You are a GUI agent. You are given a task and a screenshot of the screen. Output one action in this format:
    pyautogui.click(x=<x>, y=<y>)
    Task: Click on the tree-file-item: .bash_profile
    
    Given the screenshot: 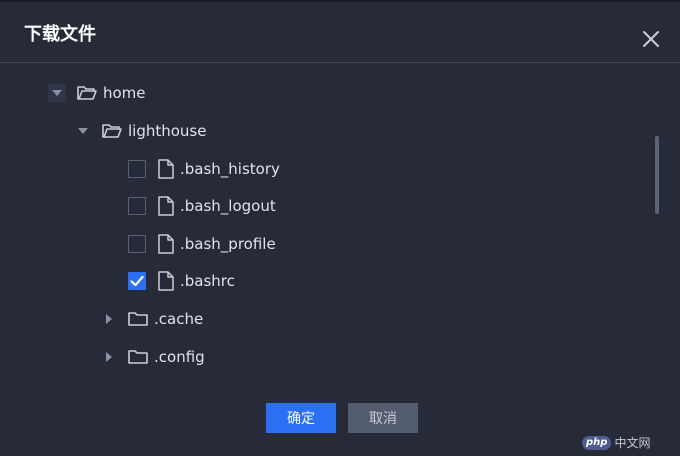 What is the action you would take?
    pyautogui.click(x=202, y=244)
    